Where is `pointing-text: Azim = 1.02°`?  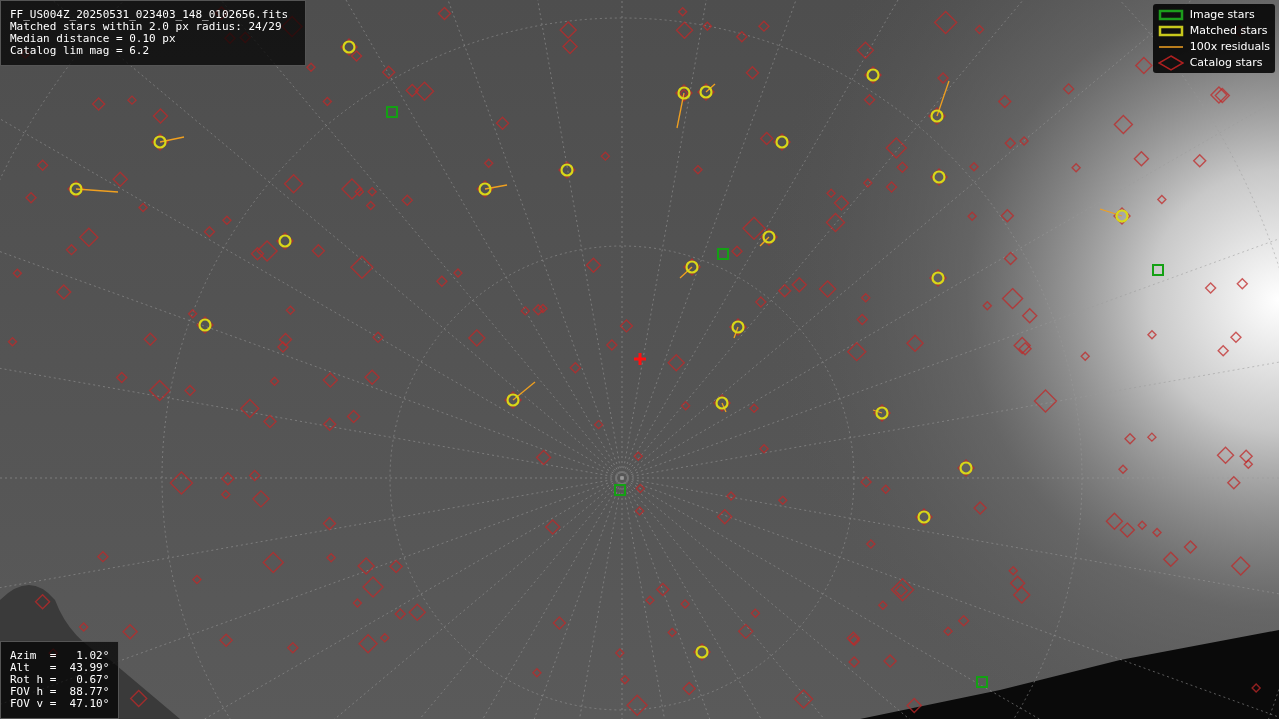
pointing-text: Azim = 1.02° is located at coordinates (60, 656).